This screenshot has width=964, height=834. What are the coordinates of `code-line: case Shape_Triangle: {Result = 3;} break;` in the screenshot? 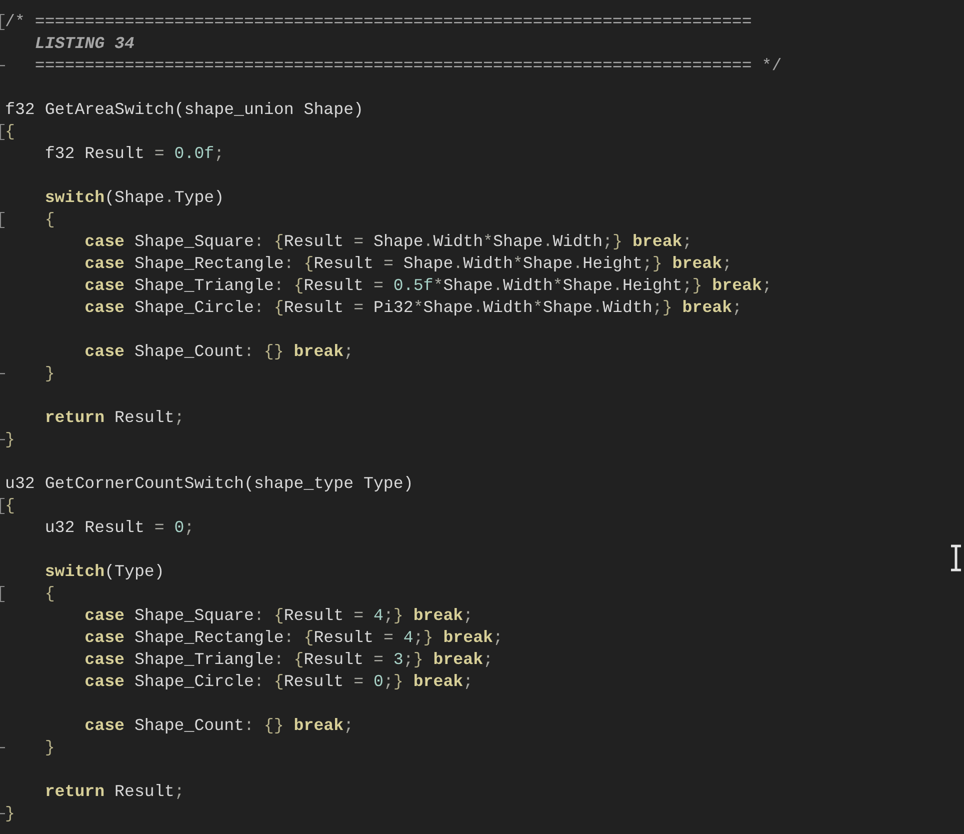 It's located at (289, 660).